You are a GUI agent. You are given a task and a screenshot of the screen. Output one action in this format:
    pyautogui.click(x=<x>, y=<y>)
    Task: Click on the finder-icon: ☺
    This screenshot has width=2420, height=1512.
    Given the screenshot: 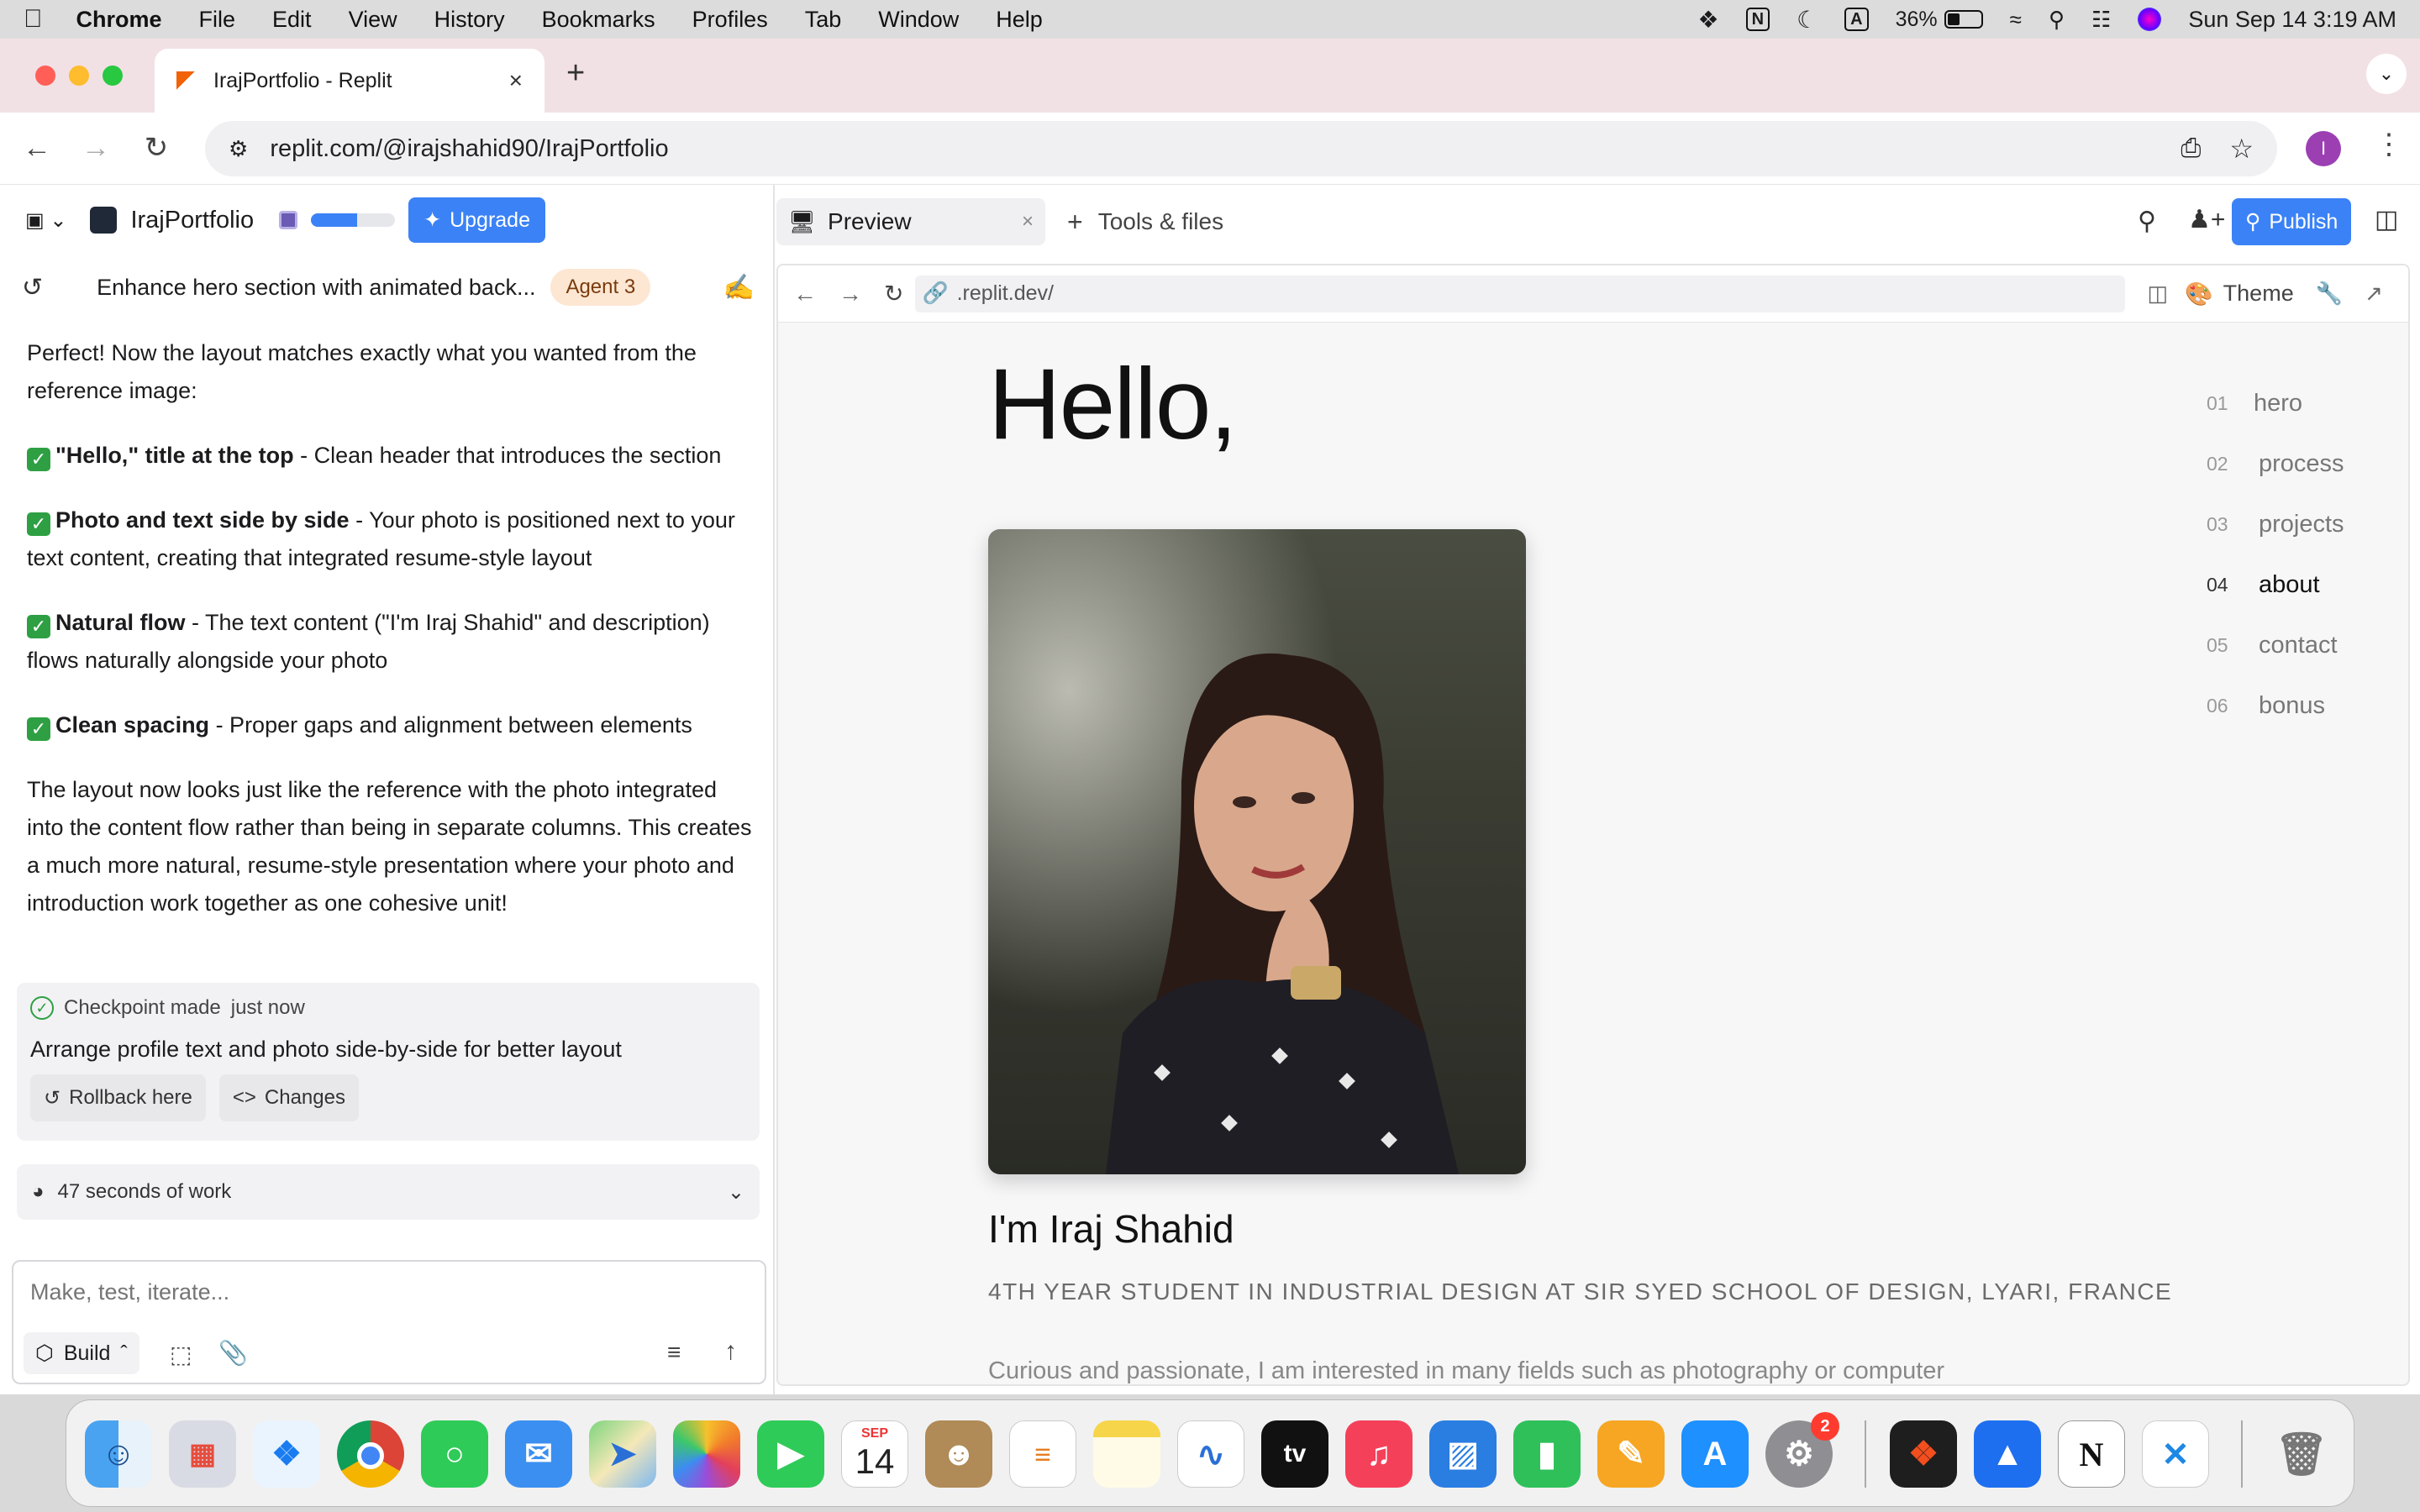 What is the action you would take?
    pyautogui.click(x=118, y=1454)
    